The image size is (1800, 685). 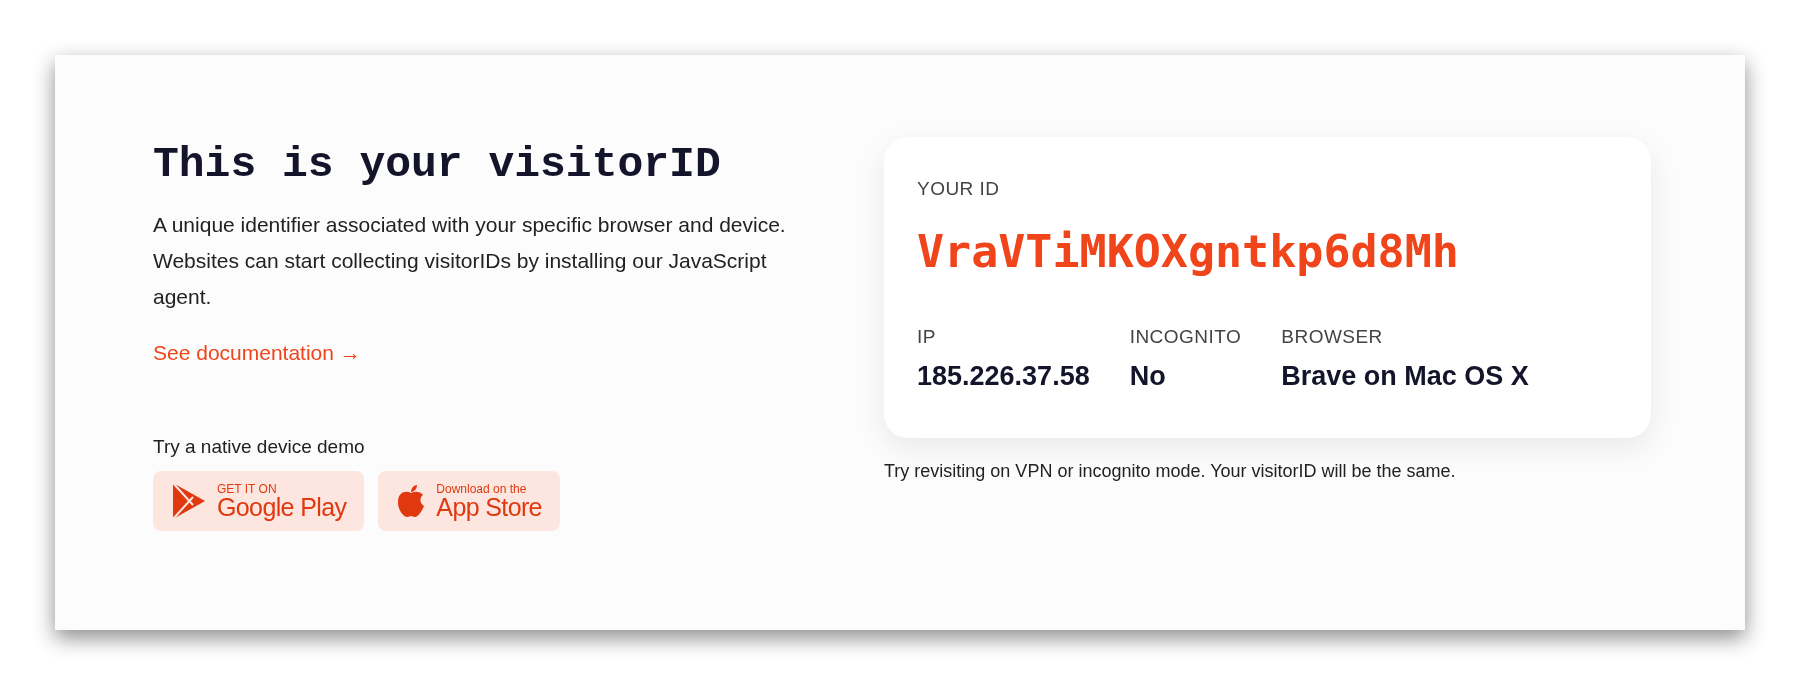 What do you see at coordinates (1170, 471) in the screenshot?
I see `note-text: Try revisiting on VPN or incognito mode. Your visitorID will be the same.` at bounding box center [1170, 471].